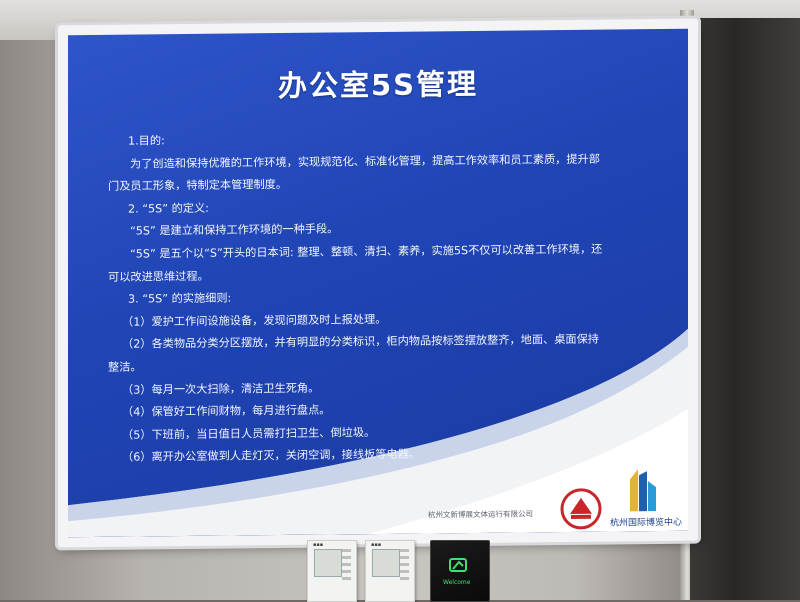 The image size is (800, 602). Describe the element at coordinates (646, 523) in the screenshot. I see `venue-name: 杭州国际博览中心` at that location.